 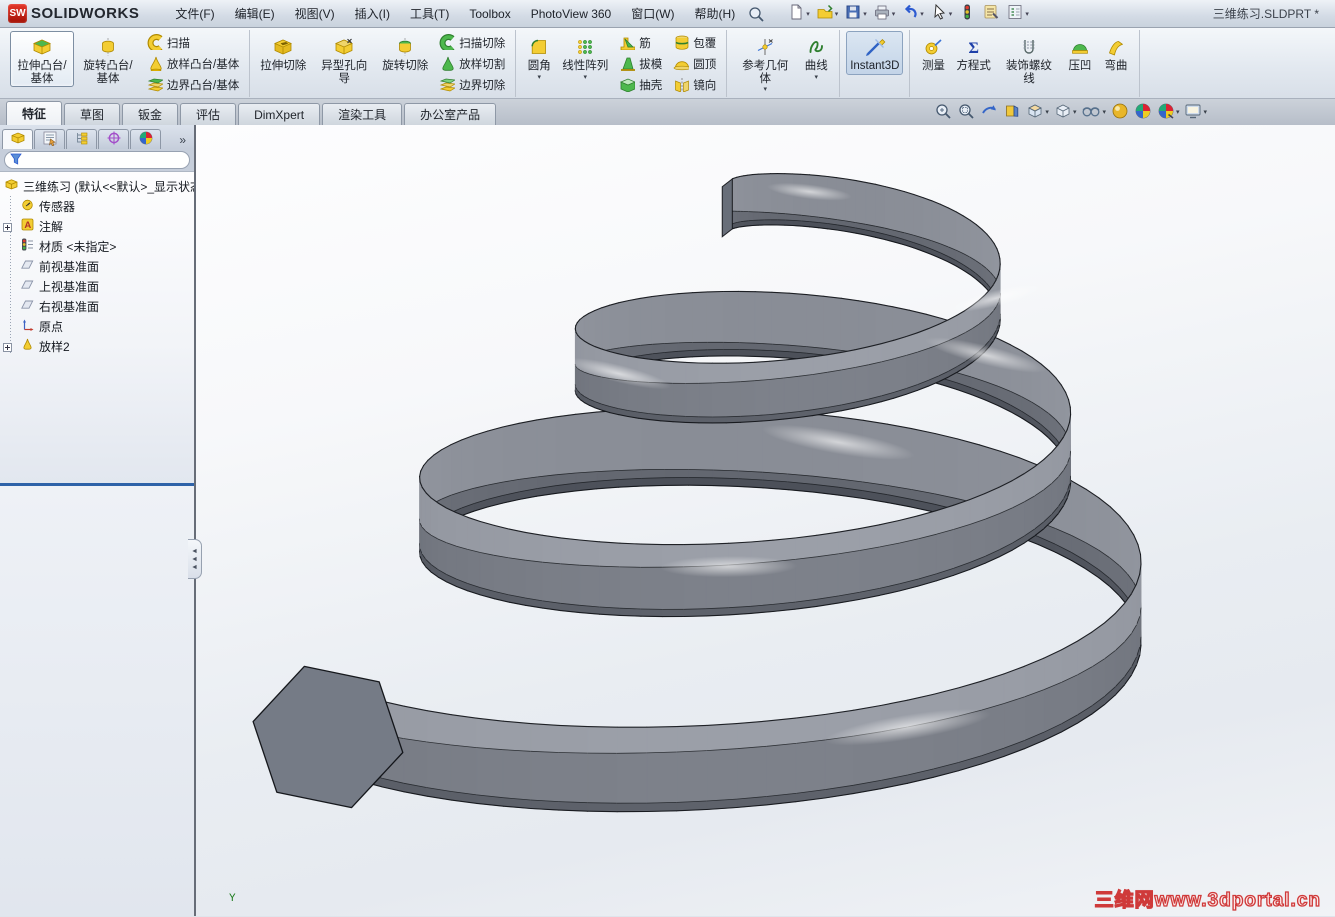 I want to click on tab-sketch: 草图, so click(x=92, y=114).